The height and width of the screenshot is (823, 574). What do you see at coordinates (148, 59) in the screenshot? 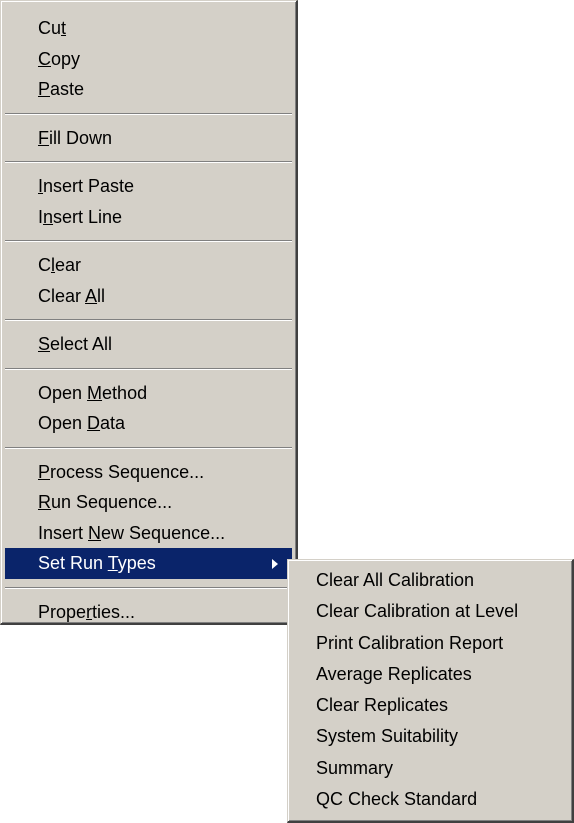
I see `menu-item-copy: Copy` at bounding box center [148, 59].